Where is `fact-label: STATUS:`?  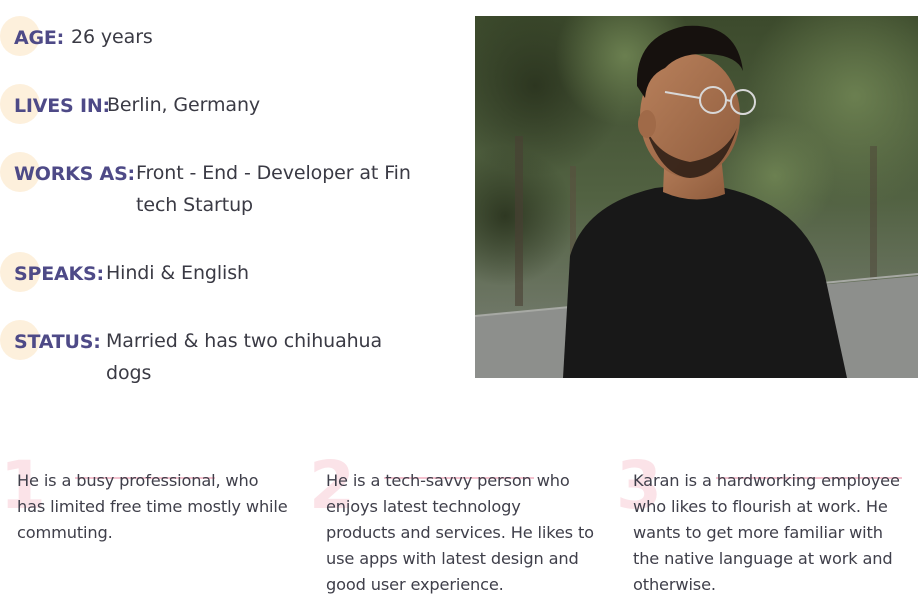 fact-label: STATUS: is located at coordinates (57, 342).